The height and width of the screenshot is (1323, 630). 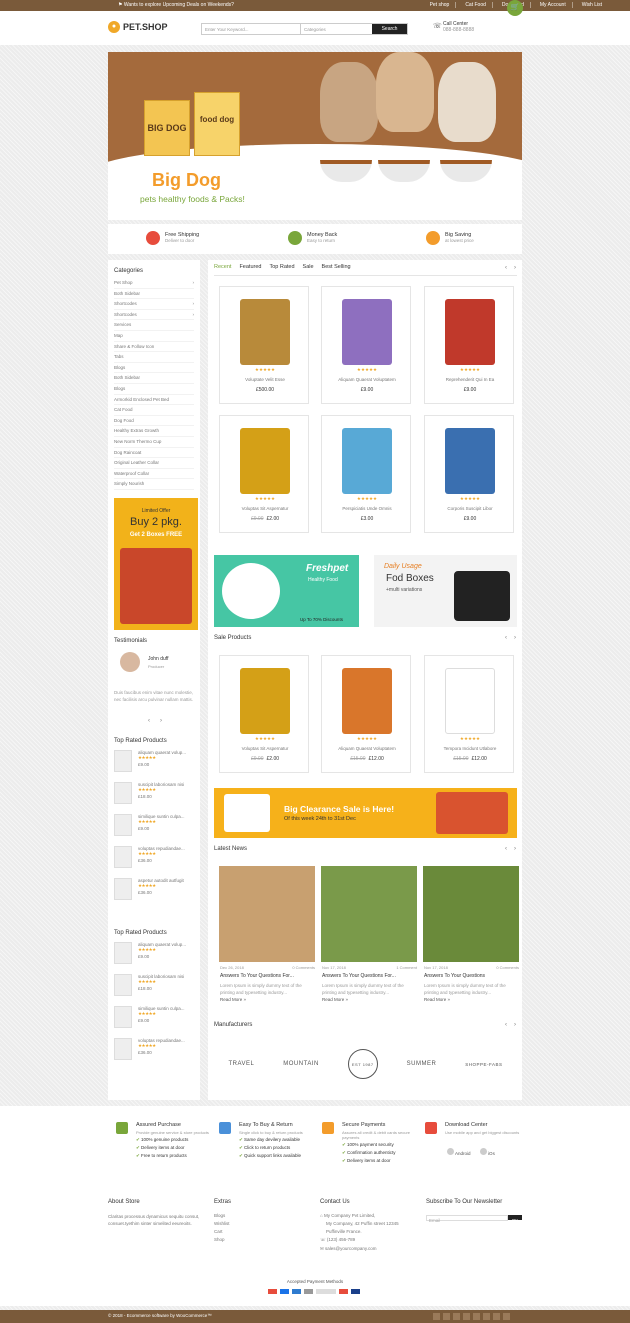 What do you see at coordinates (446, 1316) in the screenshot?
I see `twitter-icon` at bounding box center [446, 1316].